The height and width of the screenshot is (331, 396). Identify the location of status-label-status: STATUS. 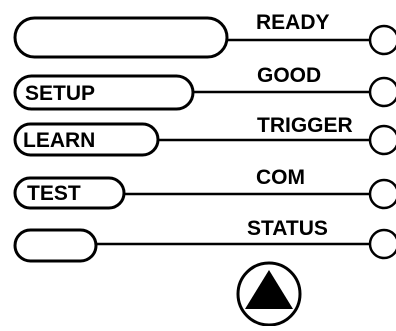
(287, 228).